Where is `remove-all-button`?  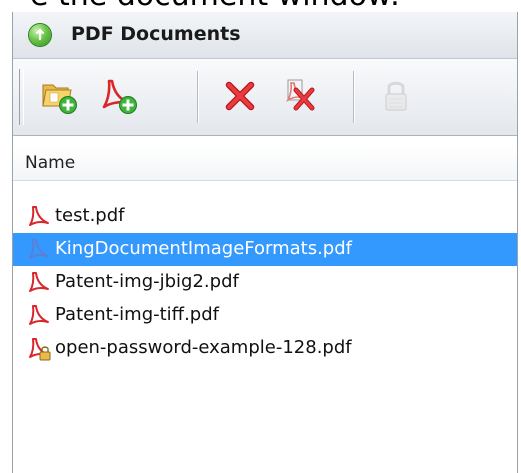 remove-all-button is located at coordinates (300, 96).